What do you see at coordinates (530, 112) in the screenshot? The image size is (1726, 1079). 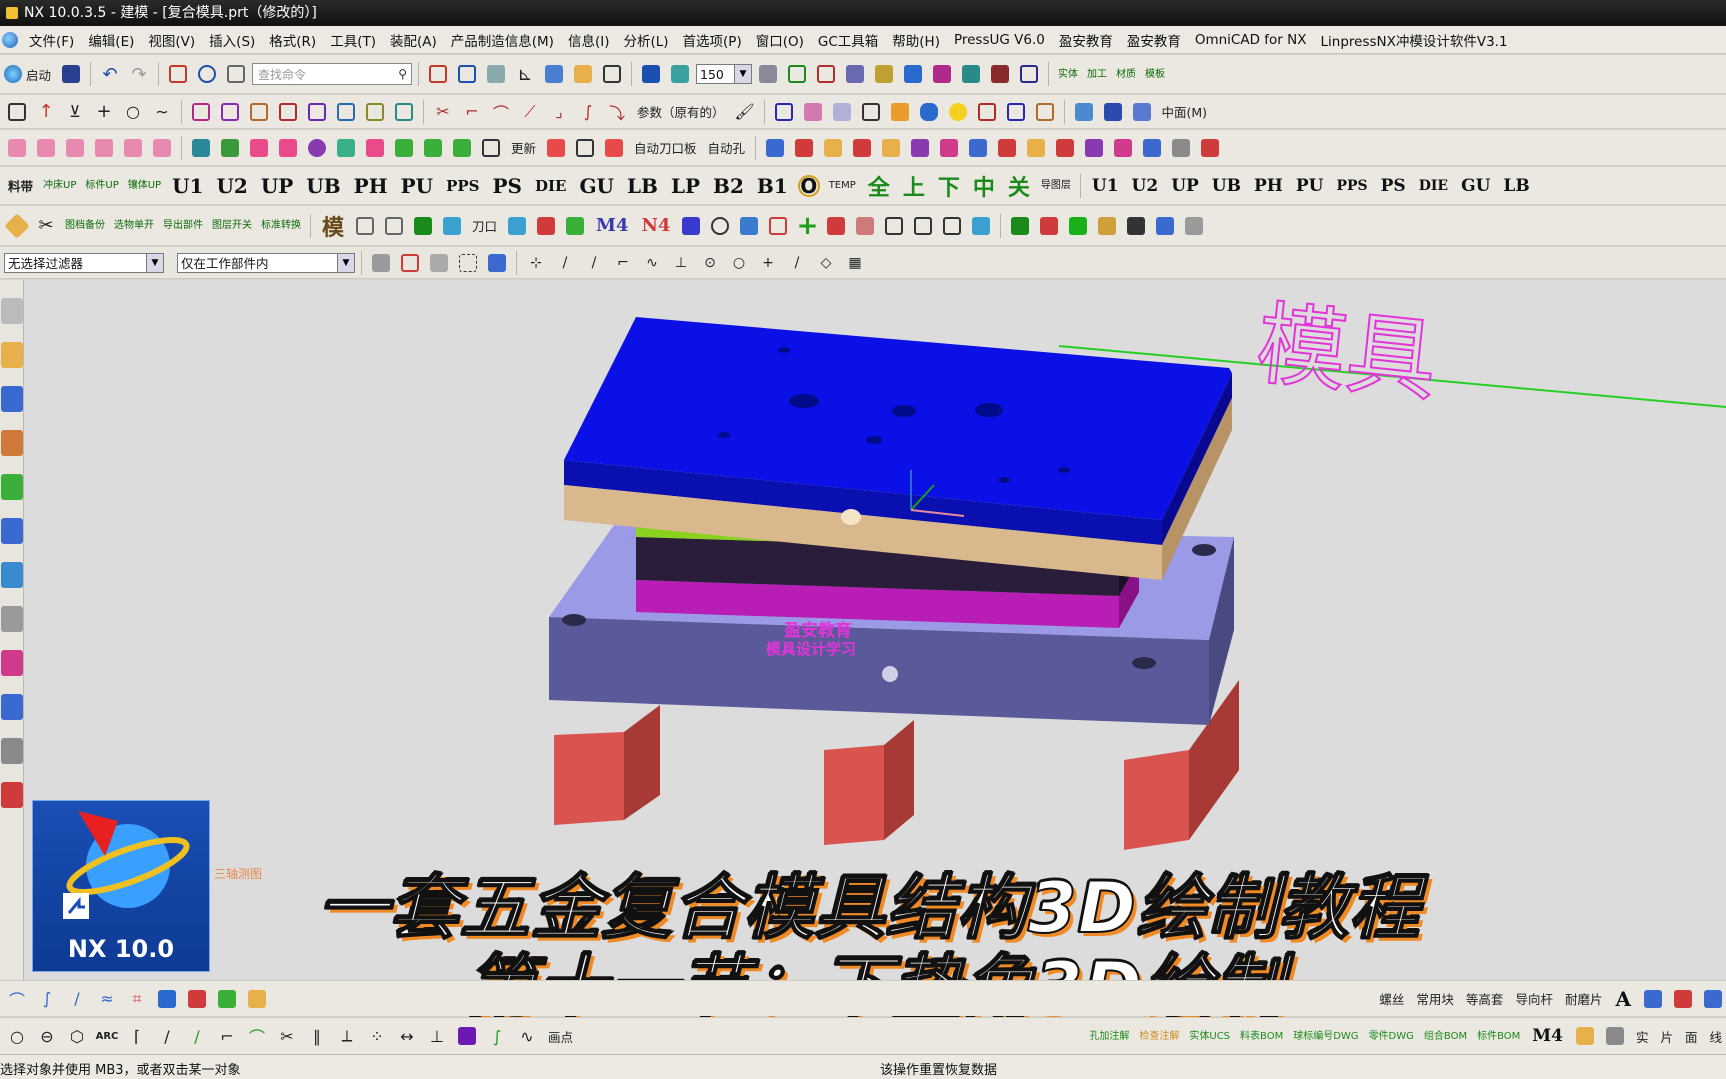 I see `chamfer-button: ⟋` at bounding box center [530, 112].